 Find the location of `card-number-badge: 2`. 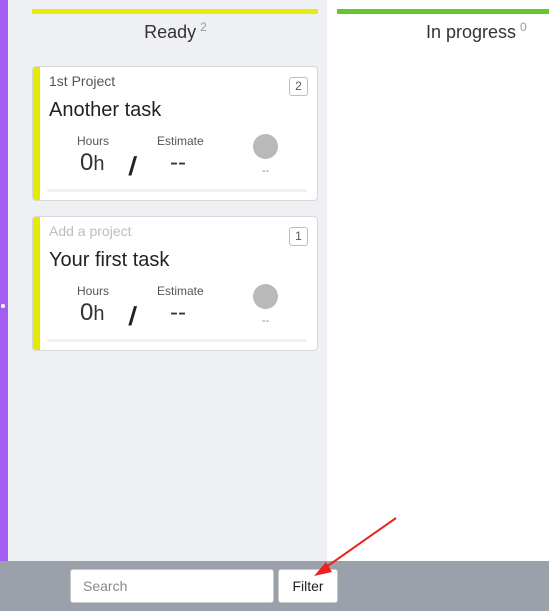

card-number-badge: 2 is located at coordinates (298, 86).